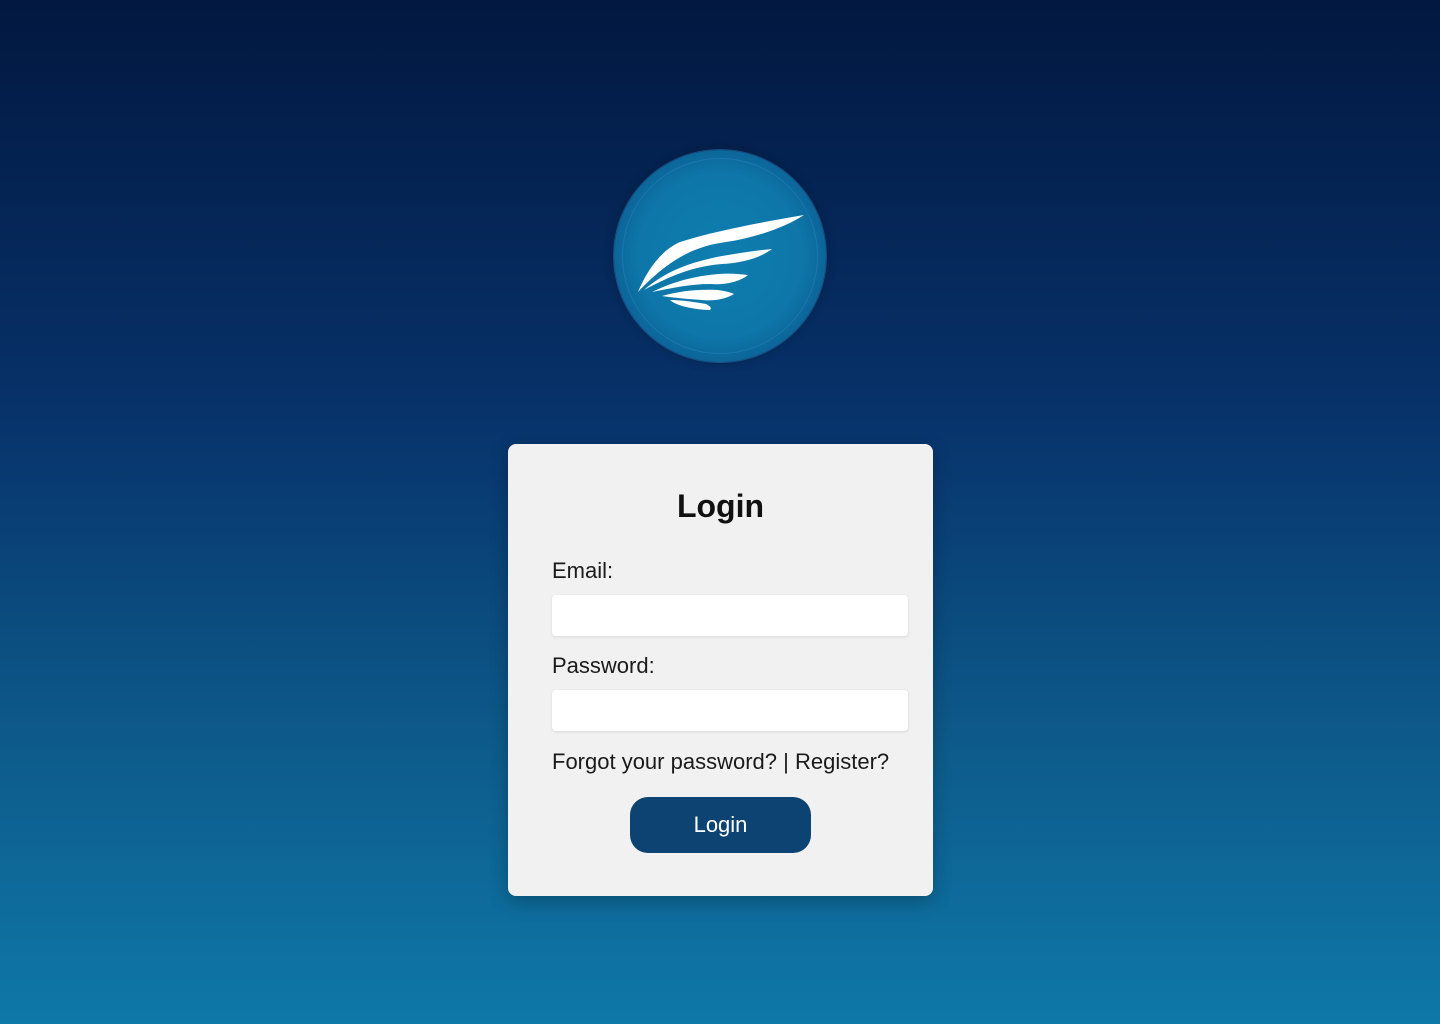 The height and width of the screenshot is (1024, 1440). I want to click on brand-logo, so click(720, 256).